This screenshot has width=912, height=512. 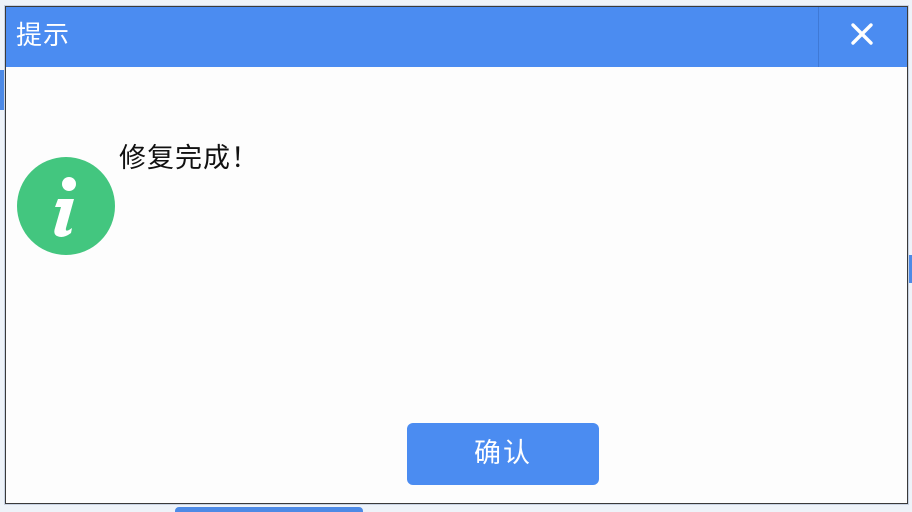 What do you see at coordinates (66, 206) in the screenshot?
I see `info-icon` at bounding box center [66, 206].